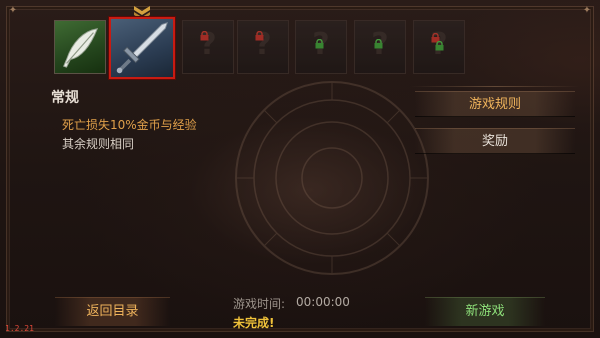  Describe the element at coordinates (208, 47) in the screenshot. I see `level-tile-3-locked: ?` at that location.